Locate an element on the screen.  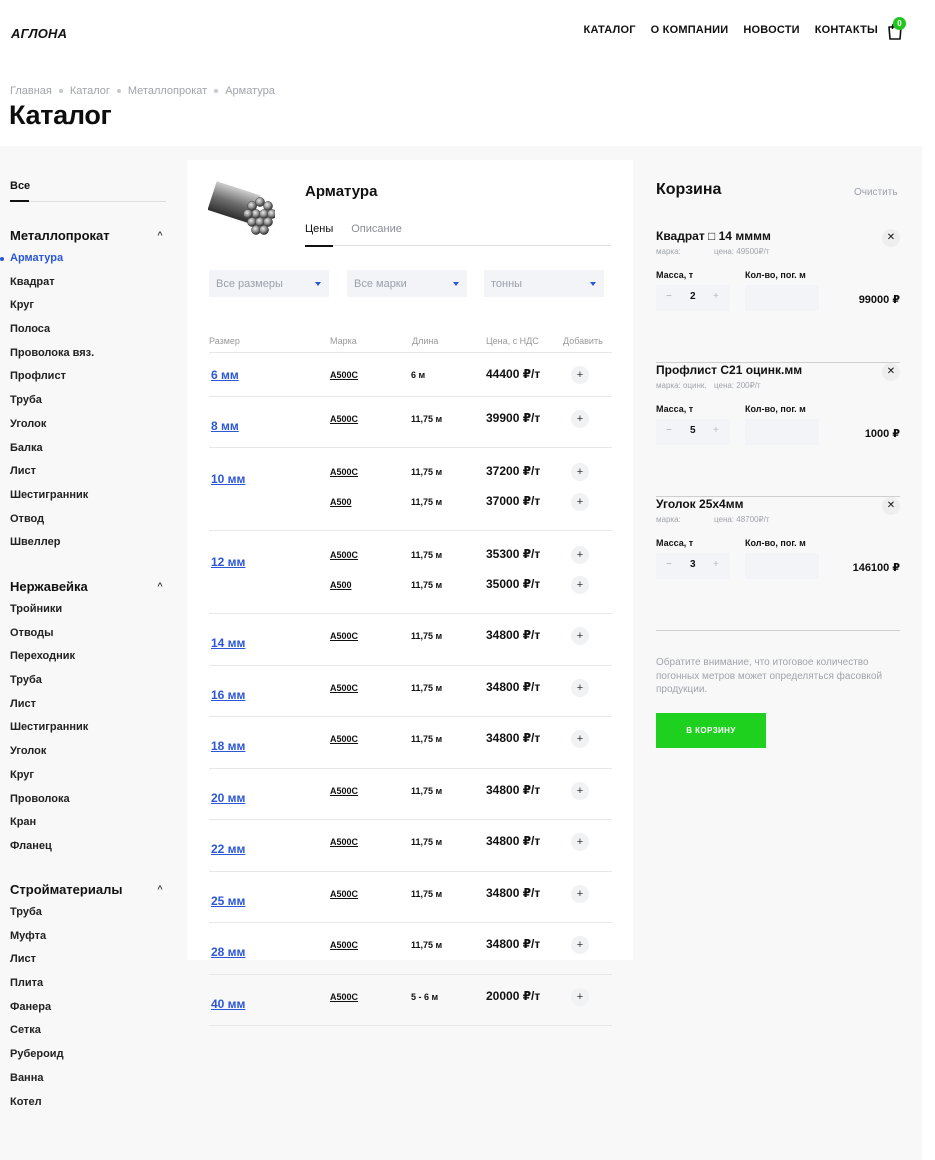
breadcrumb-metal: Металлопрокат is located at coordinates (167, 91).